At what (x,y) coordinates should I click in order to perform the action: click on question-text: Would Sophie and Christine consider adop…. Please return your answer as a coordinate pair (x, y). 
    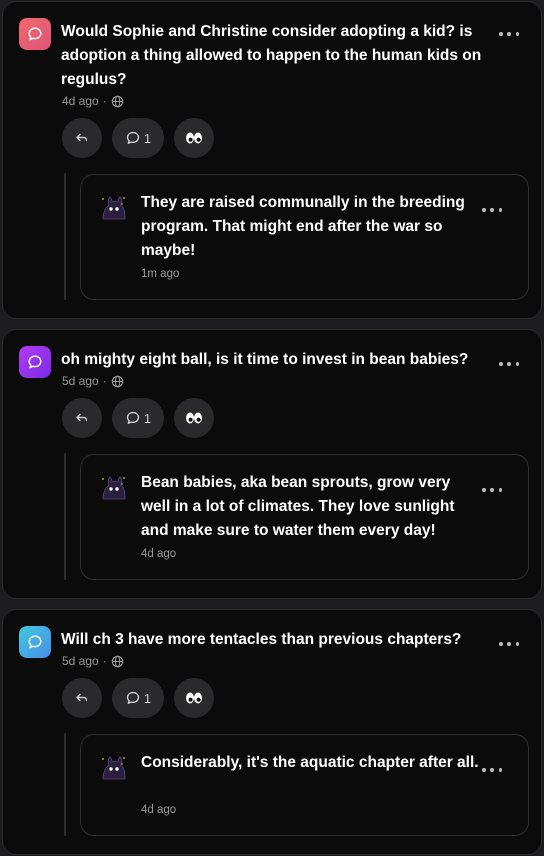
    Looking at the image, I should click on (271, 55).